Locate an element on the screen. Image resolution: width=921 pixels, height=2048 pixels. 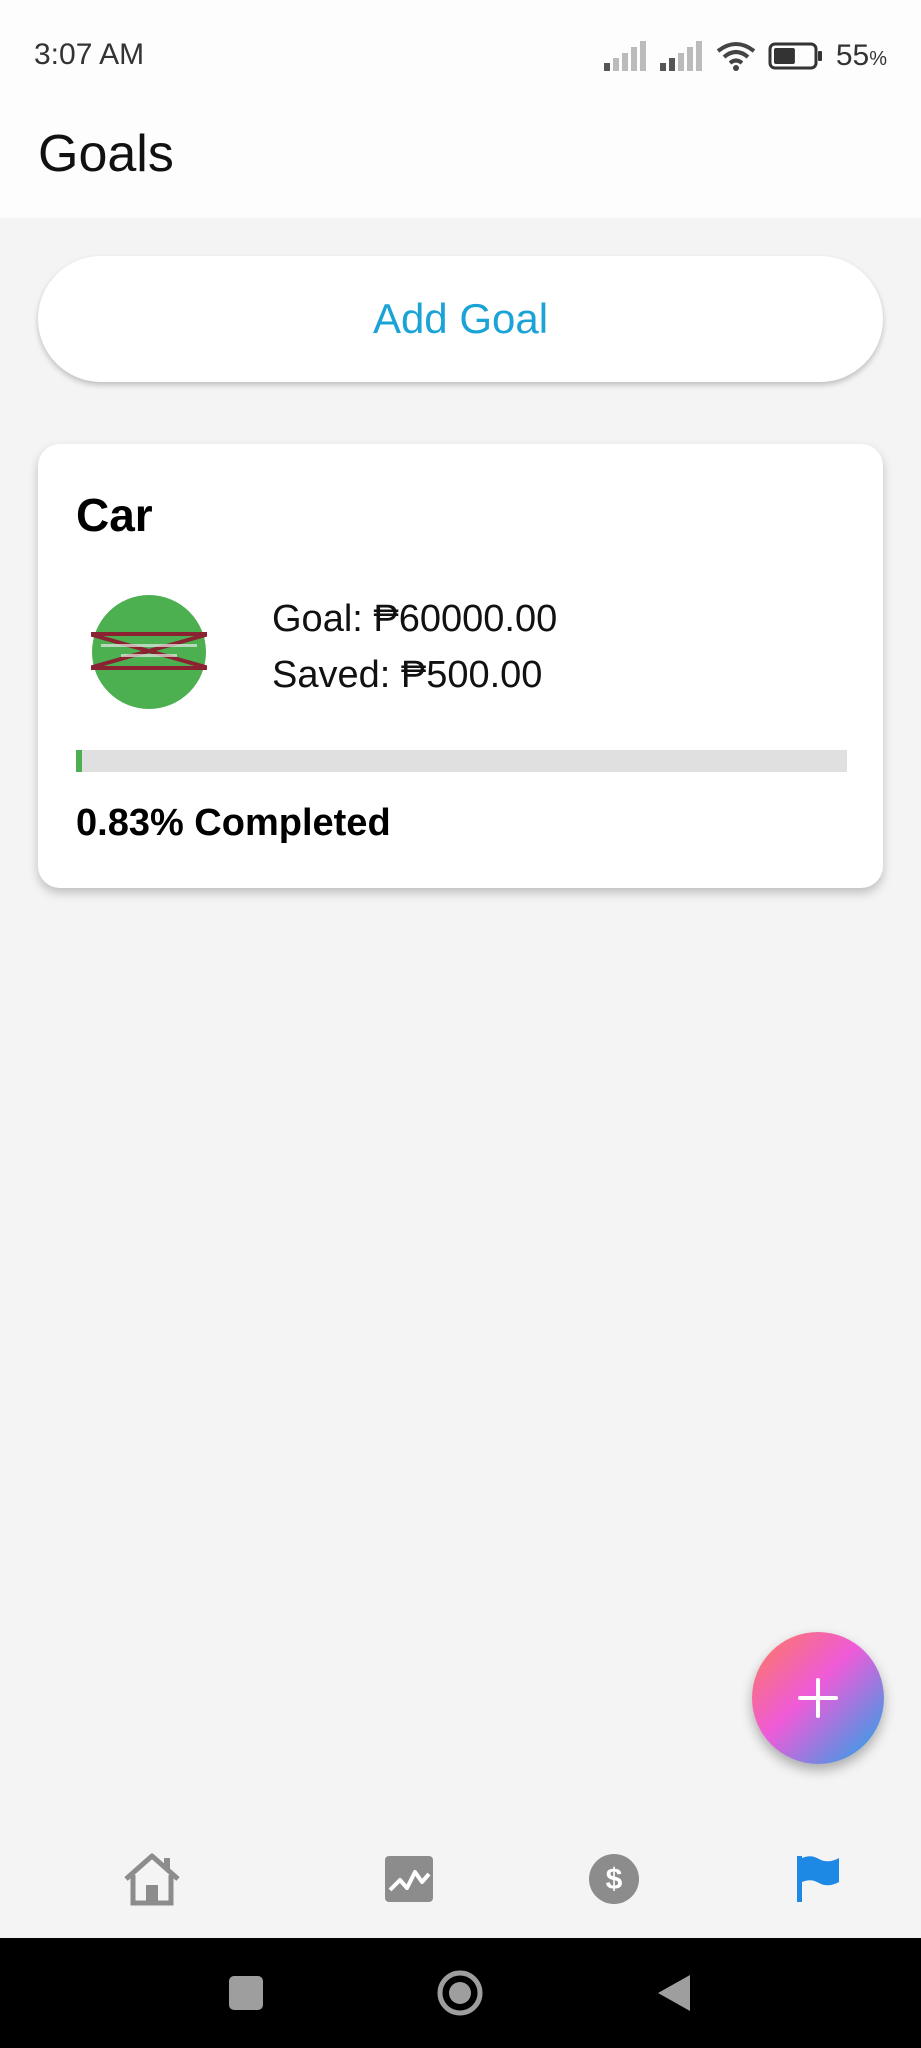
add-goal-button: Add Goal is located at coordinates (460, 319).